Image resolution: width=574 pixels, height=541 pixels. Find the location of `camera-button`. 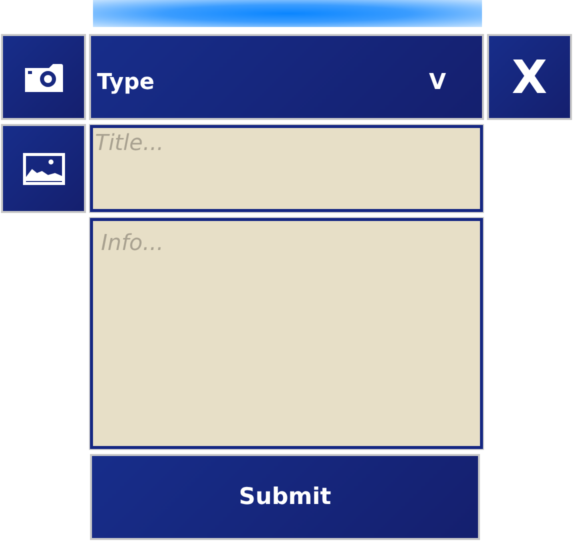

camera-button is located at coordinates (43, 77).